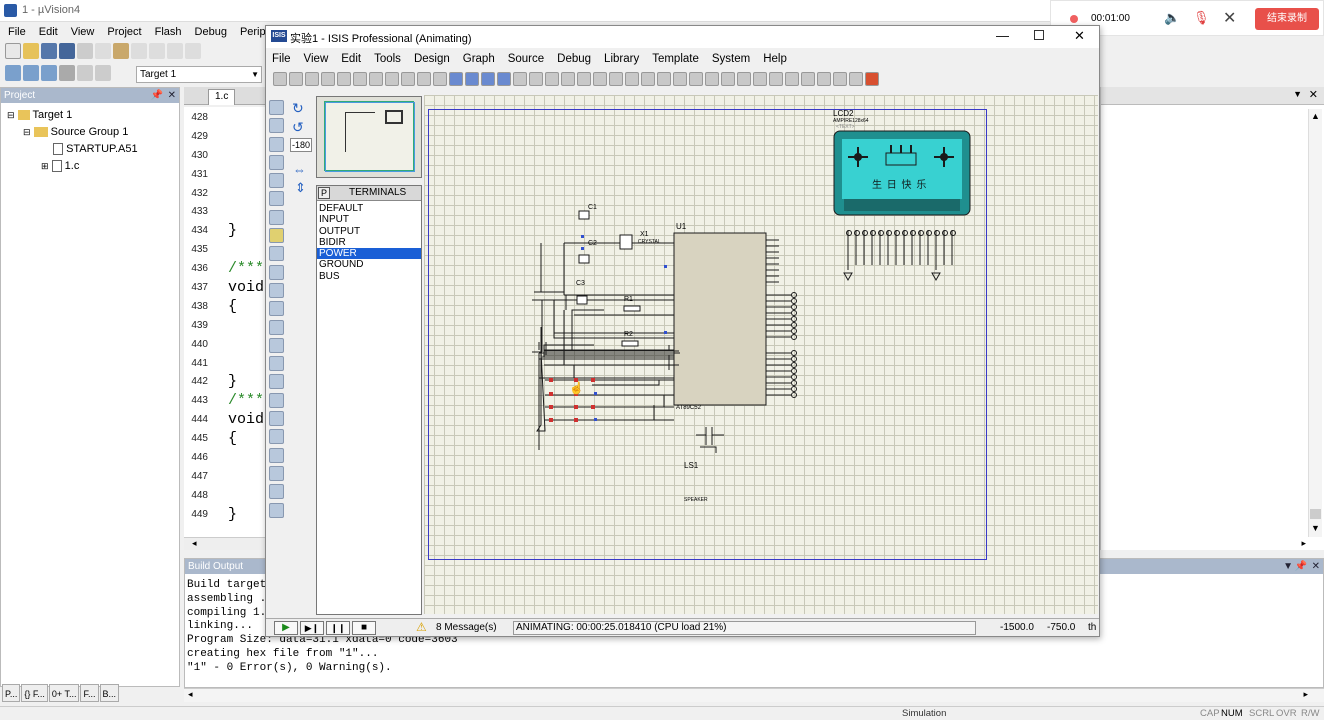  I want to click on file-tab-1c: 1.c, so click(222, 97).